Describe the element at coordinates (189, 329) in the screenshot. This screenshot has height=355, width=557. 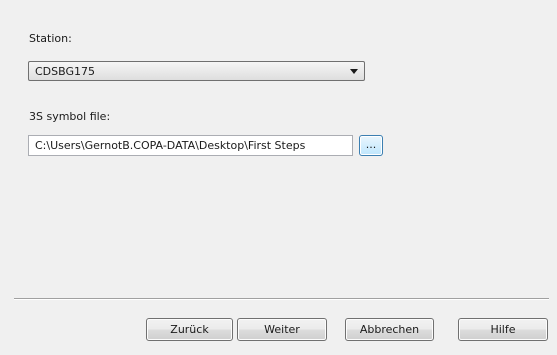
I see `back-button: Zurück` at that location.